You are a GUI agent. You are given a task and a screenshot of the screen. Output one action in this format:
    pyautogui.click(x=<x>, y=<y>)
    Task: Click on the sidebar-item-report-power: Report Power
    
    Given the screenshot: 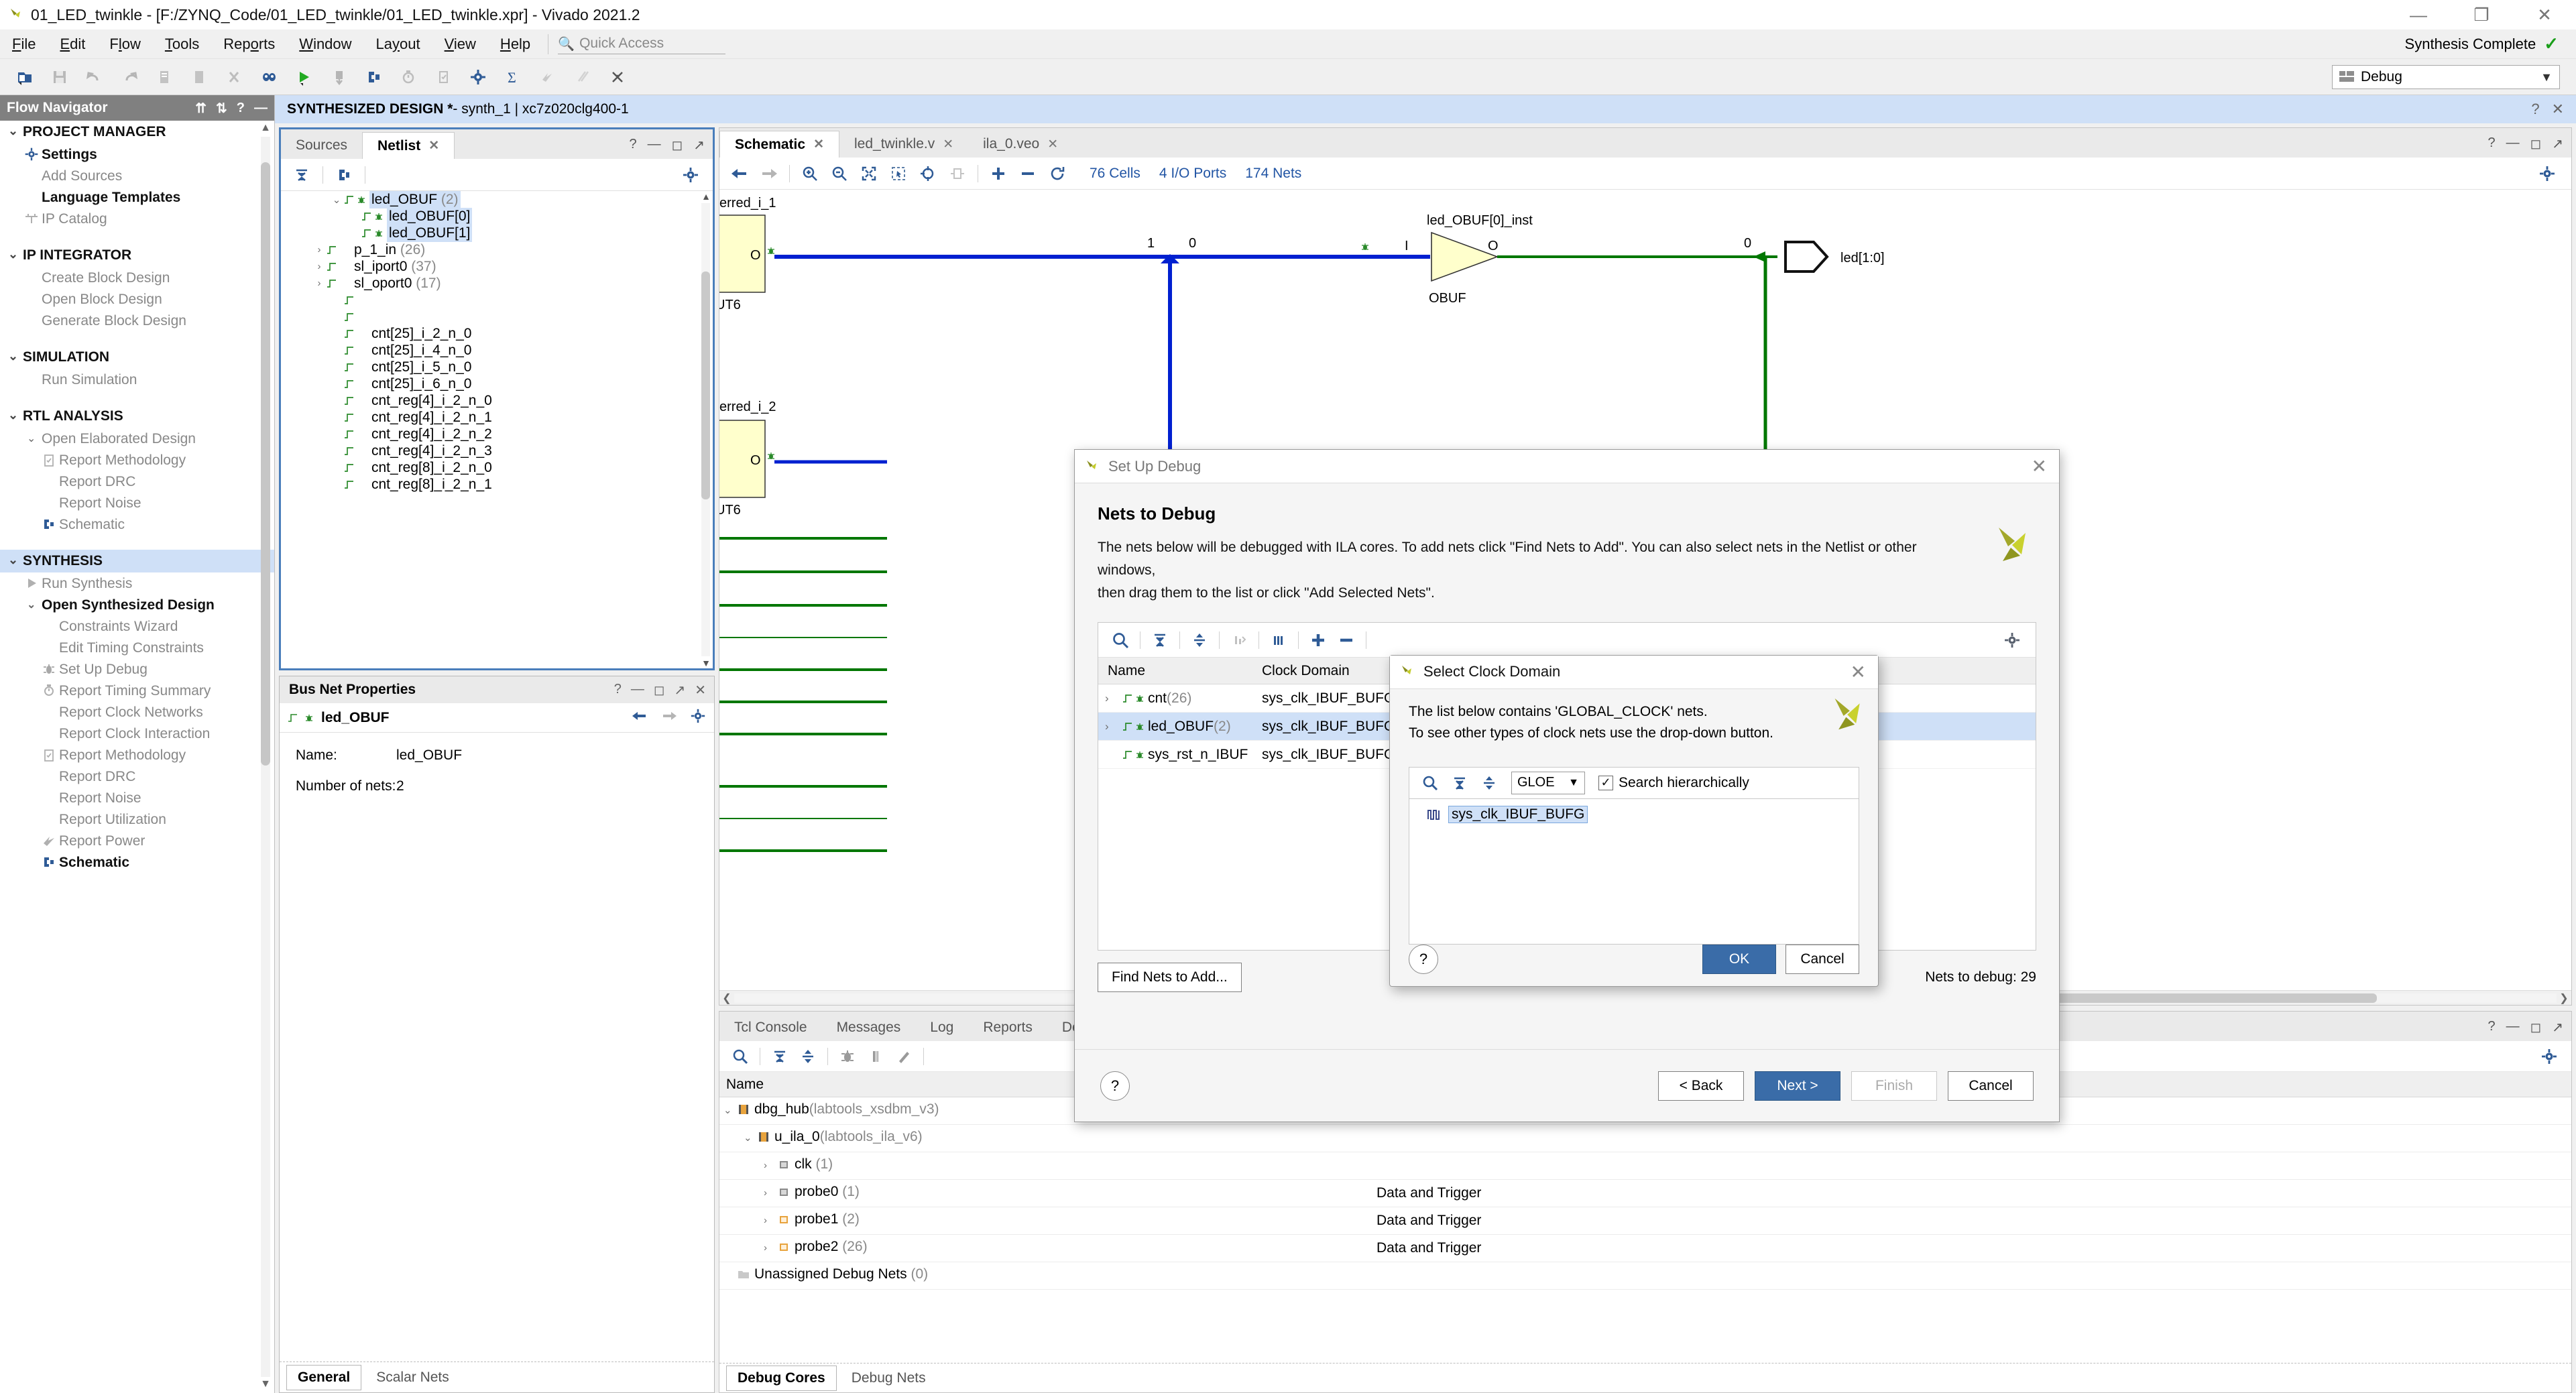 What is the action you would take?
    pyautogui.click(x=137, y=841)
    